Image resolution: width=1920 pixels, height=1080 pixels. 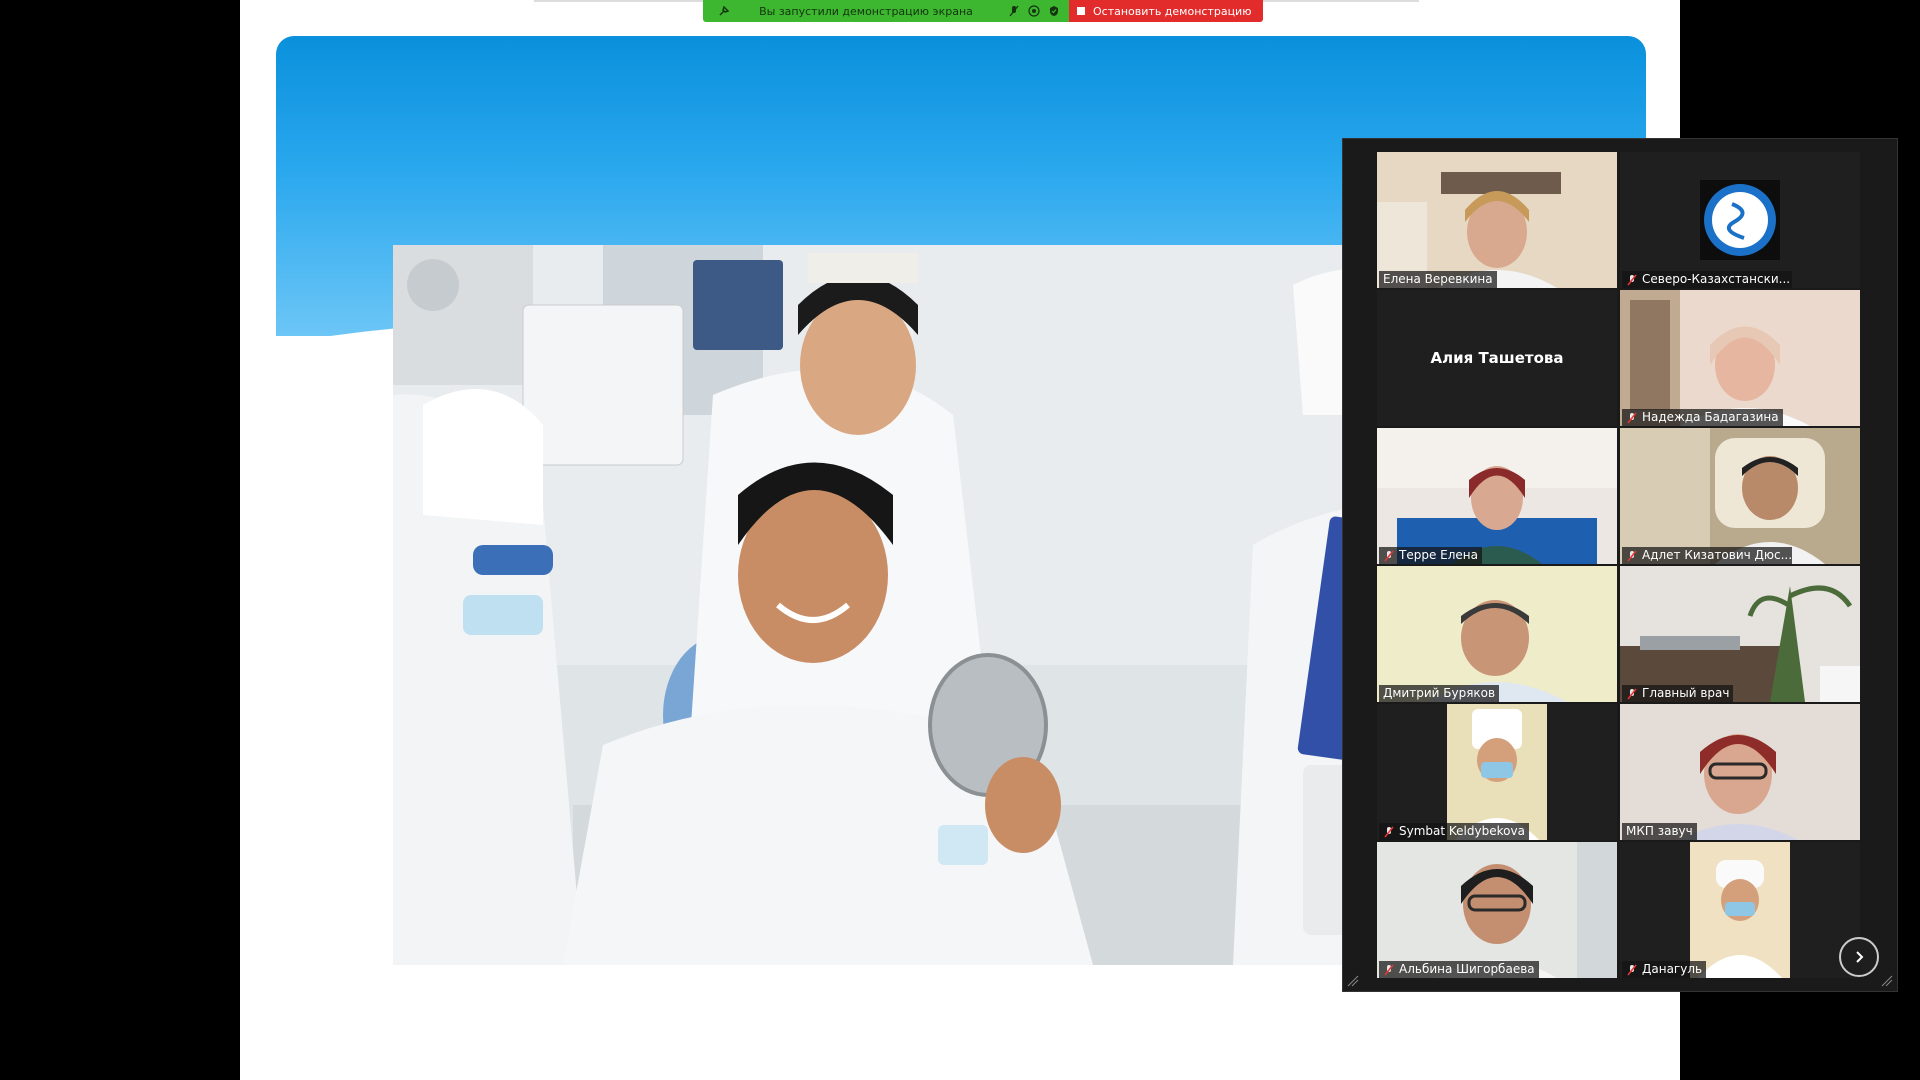 I want to click on participant-tile: Алия Ташетова, so click(x=1497, y=358).